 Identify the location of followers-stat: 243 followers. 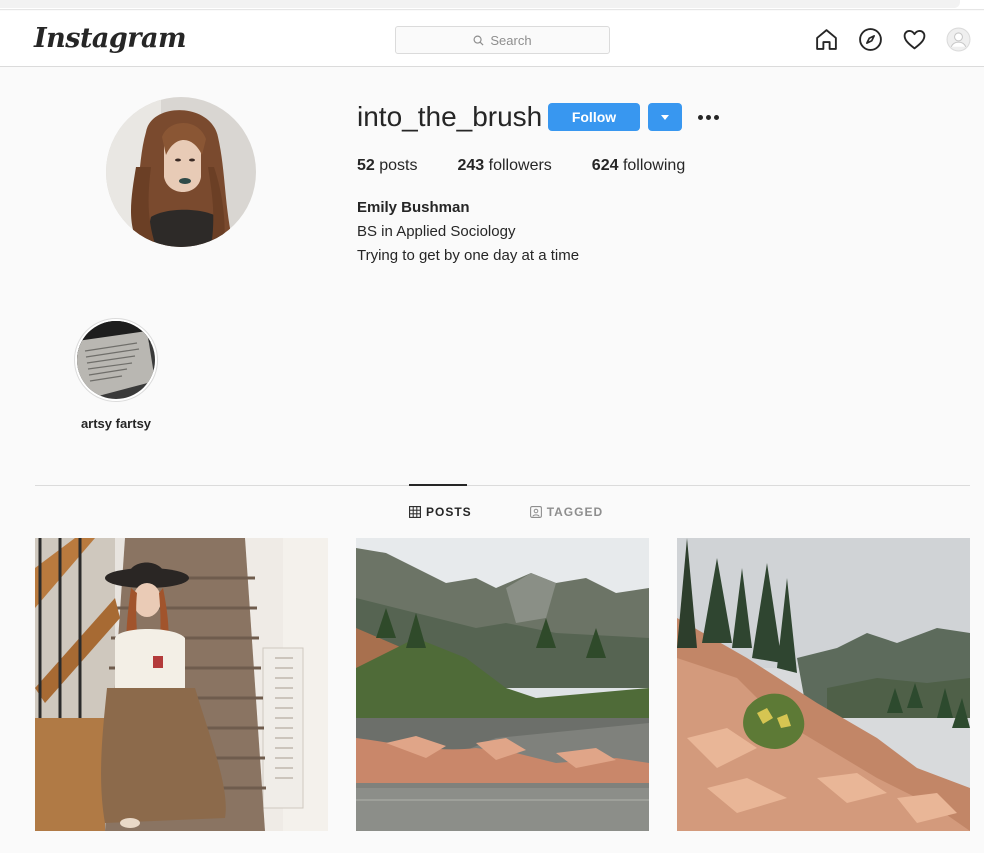
(505, 166).